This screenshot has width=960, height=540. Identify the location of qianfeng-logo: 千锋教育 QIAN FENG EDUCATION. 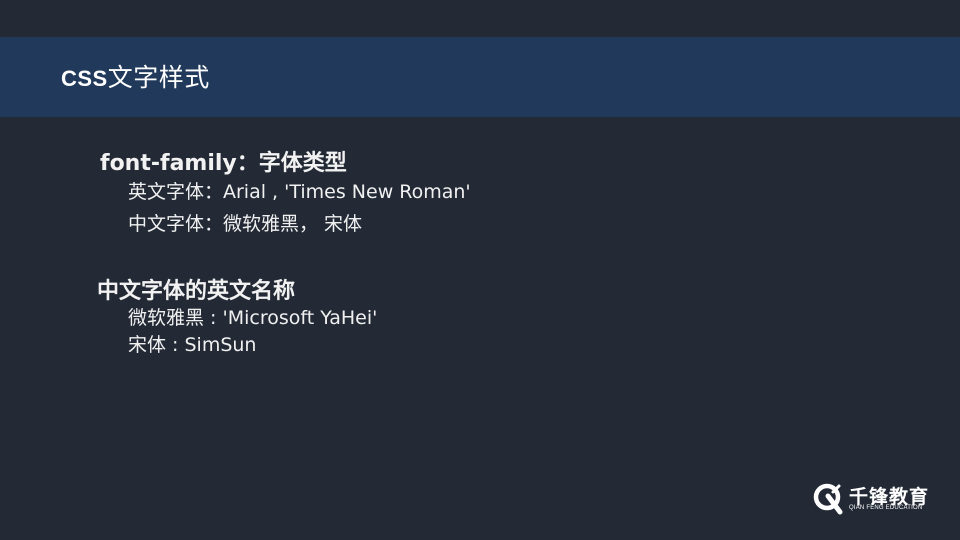
(876, 500).